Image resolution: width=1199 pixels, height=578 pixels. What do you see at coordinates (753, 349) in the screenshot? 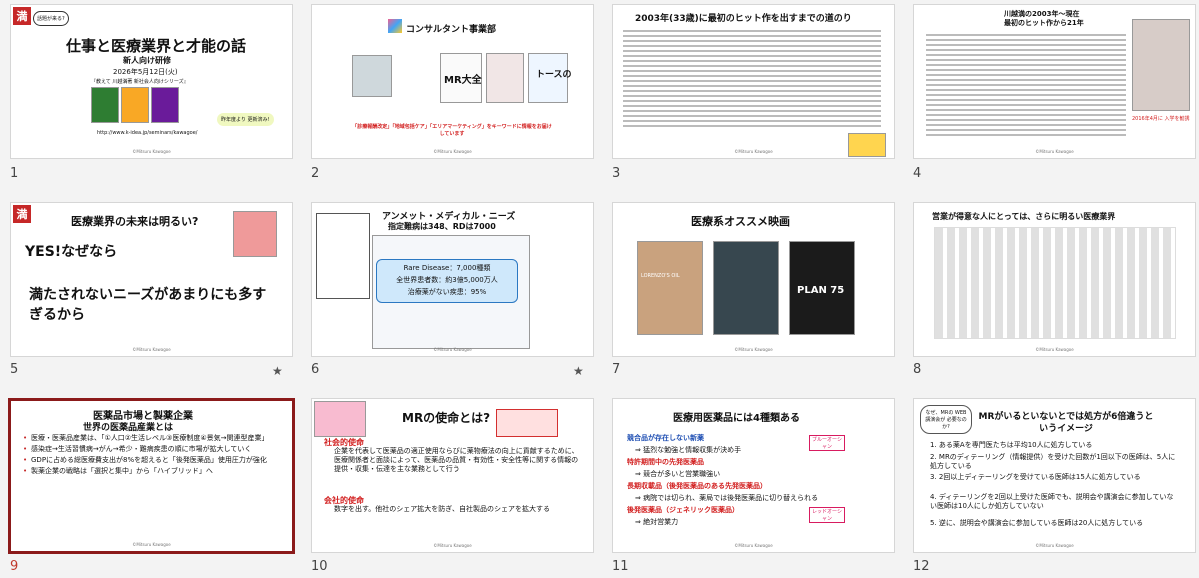
I see `slide-7-footer: ©Mitsuru Kawagoe` at bounding box center [753, 349].